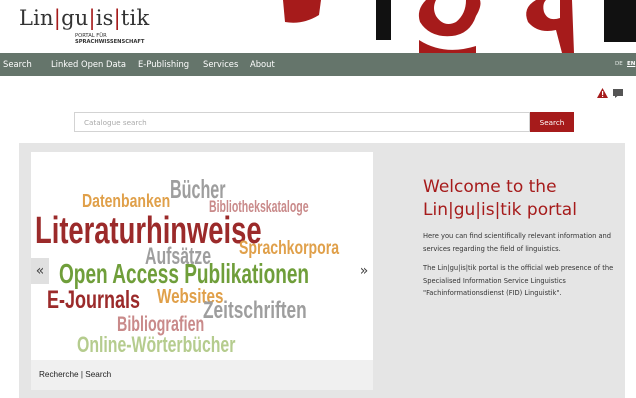 The height and width of the screenshot is (398, 636). What do you see at coordinates (184, 273) in the screenshot?
I see `word-cloud-item: Open Access Publikationen` at bounding box center [184, 273].